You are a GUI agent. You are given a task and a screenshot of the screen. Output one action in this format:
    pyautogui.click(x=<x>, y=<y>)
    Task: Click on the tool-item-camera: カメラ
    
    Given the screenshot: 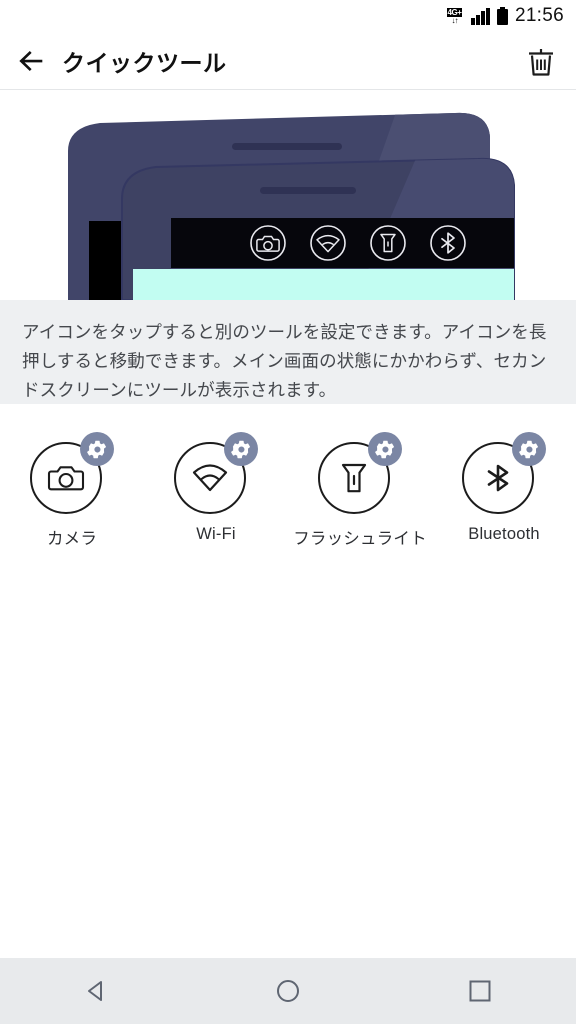 What is the action you would take?
    pyautogui.click(x=72, y=490)
    